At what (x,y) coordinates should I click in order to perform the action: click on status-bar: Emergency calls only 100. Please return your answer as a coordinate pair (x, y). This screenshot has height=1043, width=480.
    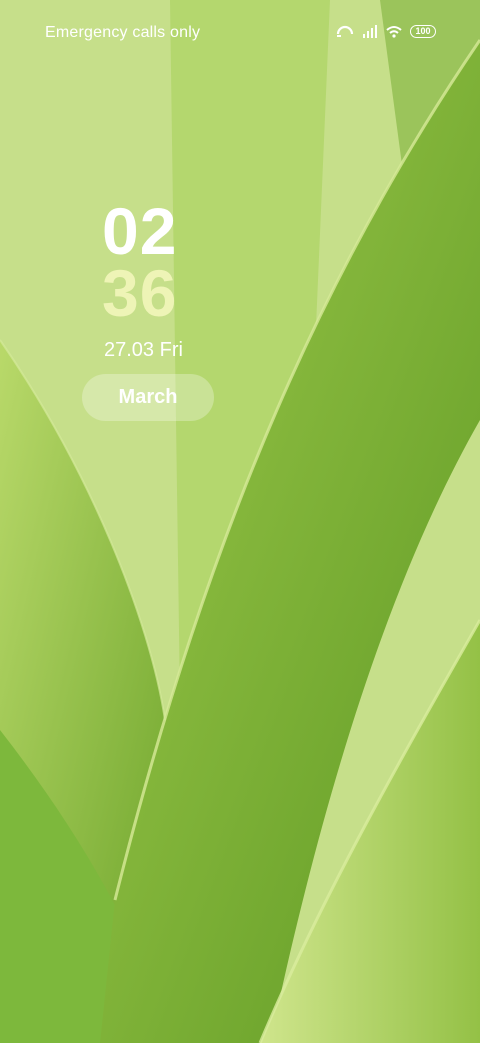
    Looking at the image, I should click on (240, 33).